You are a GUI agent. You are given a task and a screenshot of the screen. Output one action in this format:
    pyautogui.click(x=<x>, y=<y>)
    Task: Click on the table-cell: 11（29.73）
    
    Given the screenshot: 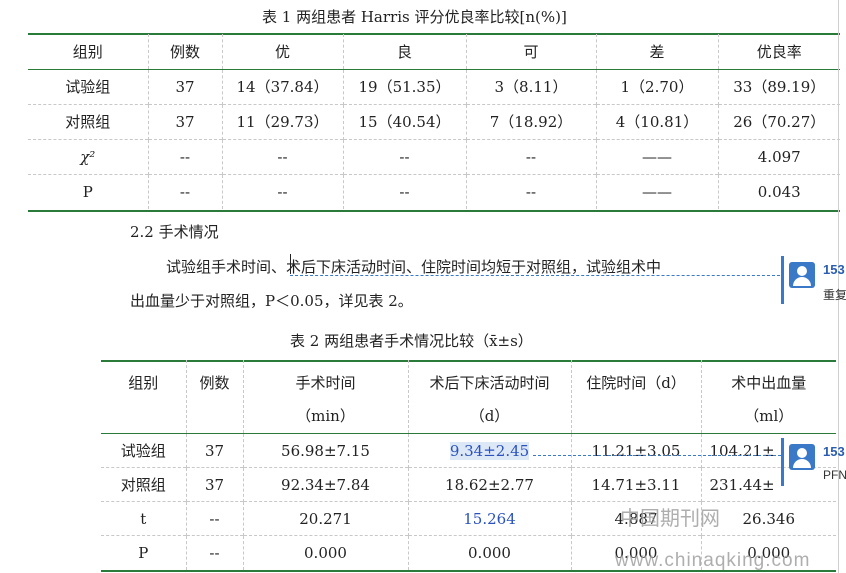 What is the action you would take?
    pyautogui.click(x=282, y=121)
    